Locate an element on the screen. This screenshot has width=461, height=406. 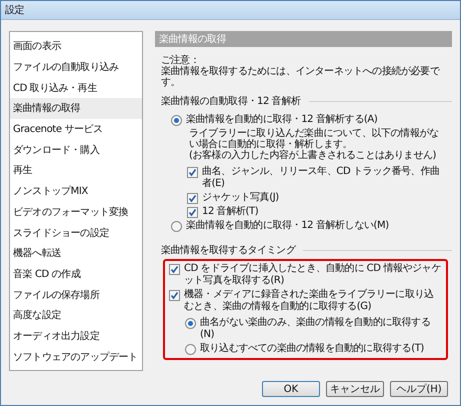
category-item: 再生 is located at coordinates (76, 170).